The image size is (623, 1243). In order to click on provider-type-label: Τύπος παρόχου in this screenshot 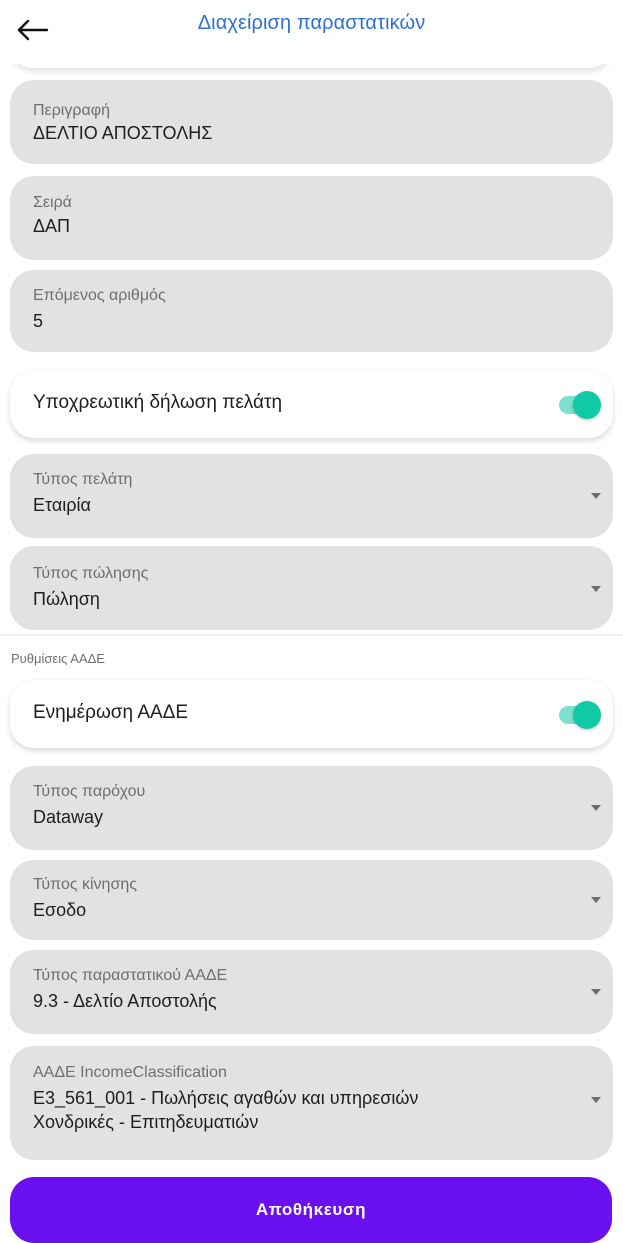, I will do `click(89, 791)`.